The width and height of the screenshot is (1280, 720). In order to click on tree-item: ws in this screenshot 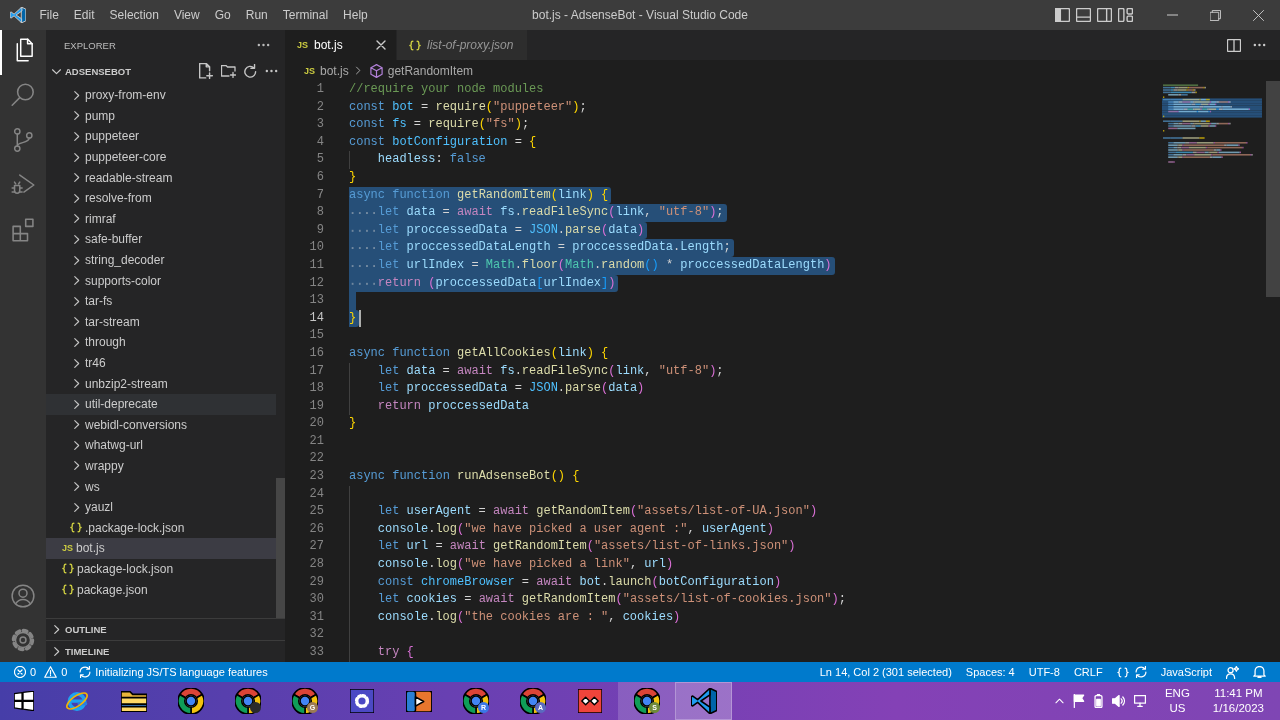, I will do `click(161, 486)`.